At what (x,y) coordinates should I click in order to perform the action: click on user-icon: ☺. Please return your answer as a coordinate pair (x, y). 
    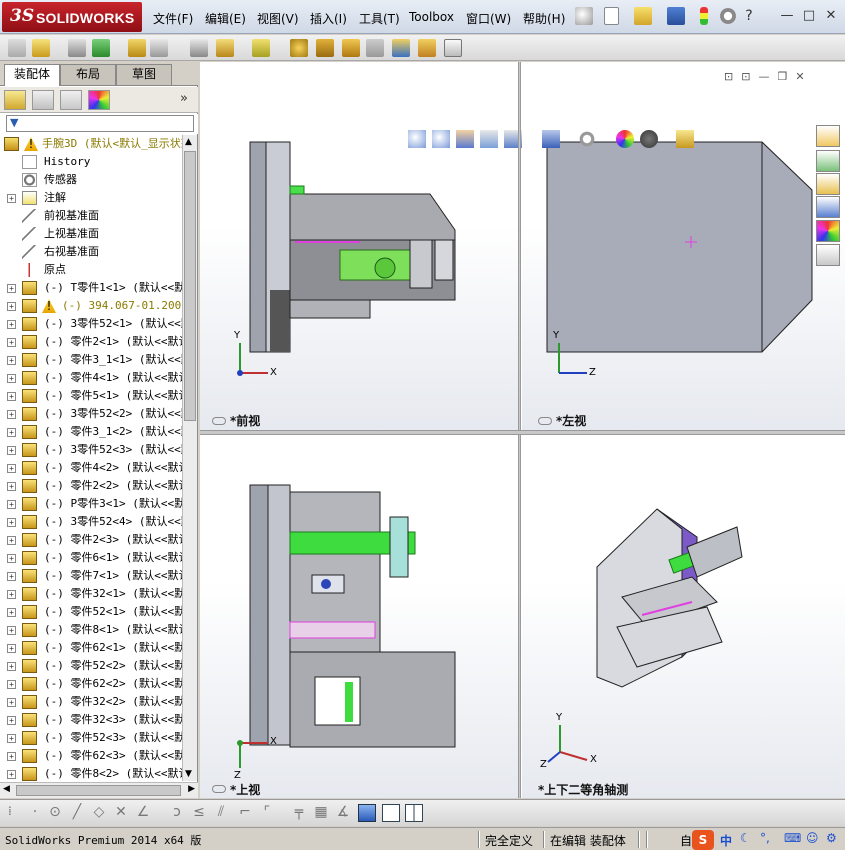
    Looking at the image, I should click on (812, 838).